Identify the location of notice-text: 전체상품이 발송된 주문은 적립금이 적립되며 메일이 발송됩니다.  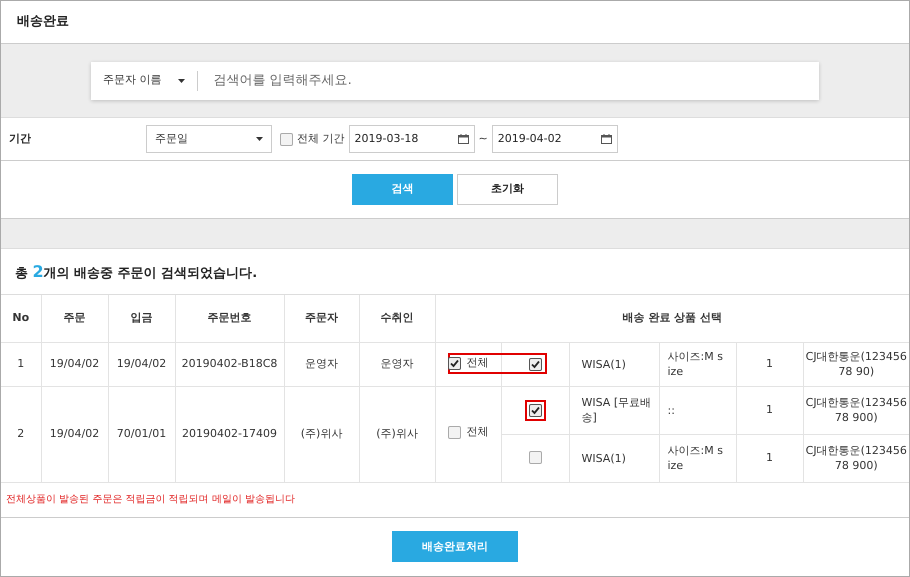
(151, 500).